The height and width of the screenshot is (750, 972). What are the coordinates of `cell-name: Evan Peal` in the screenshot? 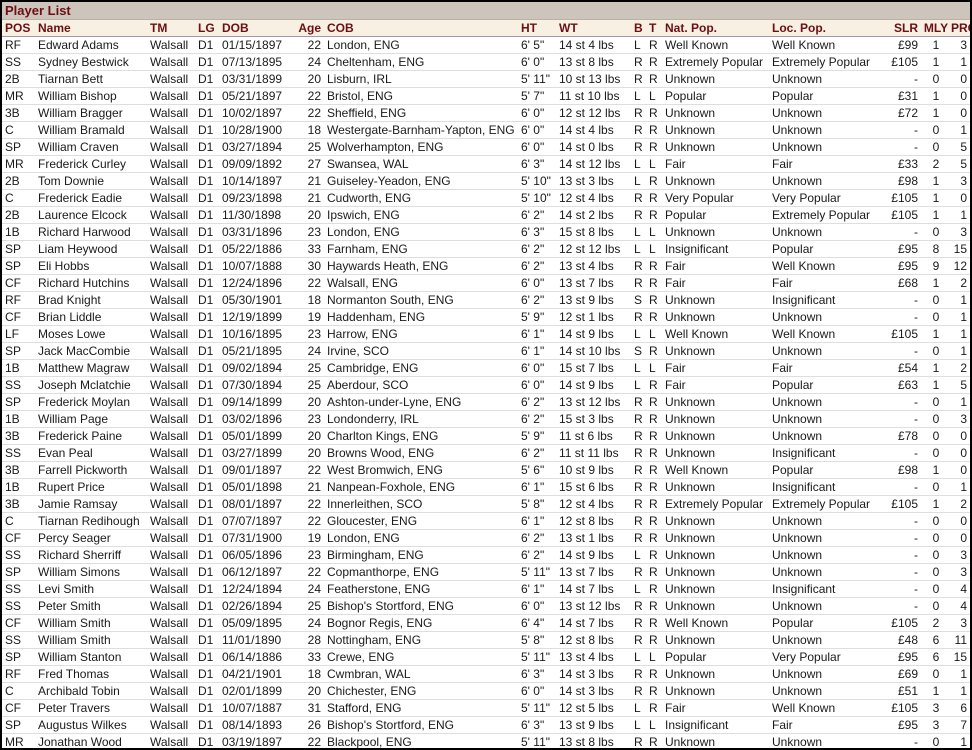 It's located at (91, 453).